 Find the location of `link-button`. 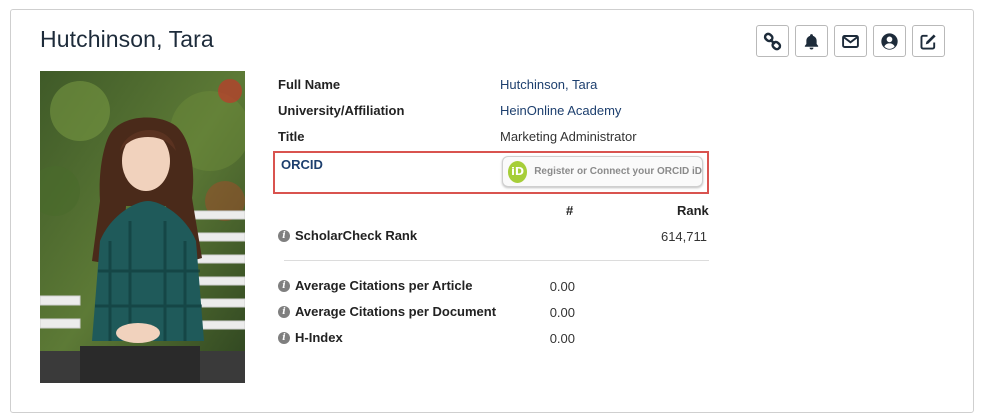

link-button is located at coordinates (772, 41).